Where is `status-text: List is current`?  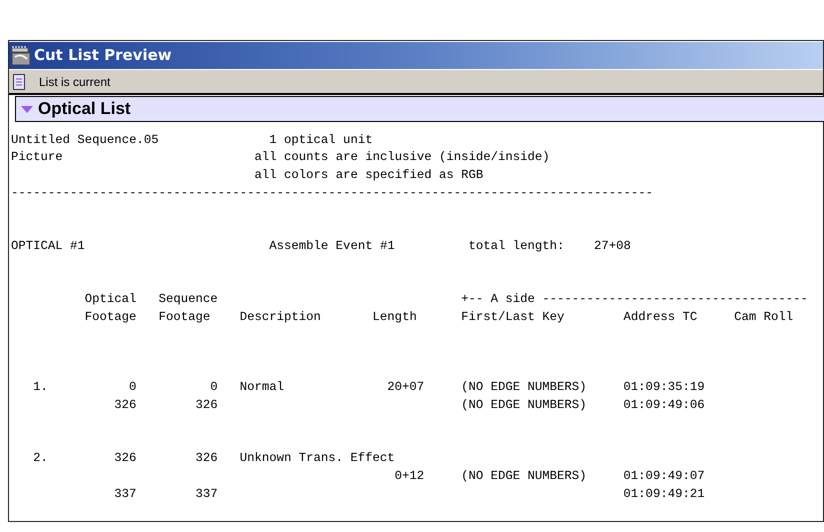
status-text: List is current is located at coordinates (74, 82).